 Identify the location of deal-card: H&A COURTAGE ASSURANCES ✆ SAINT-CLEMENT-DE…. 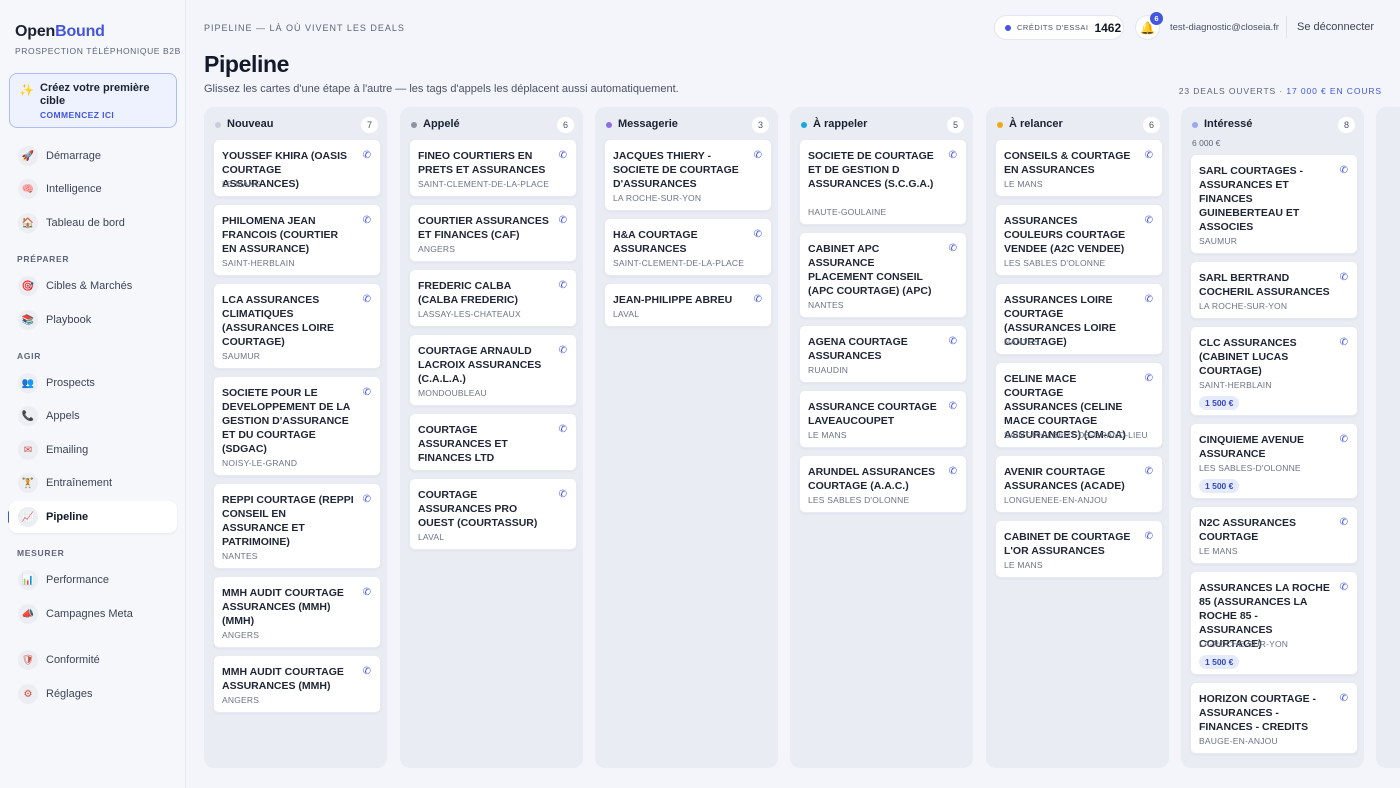
(688, 247).